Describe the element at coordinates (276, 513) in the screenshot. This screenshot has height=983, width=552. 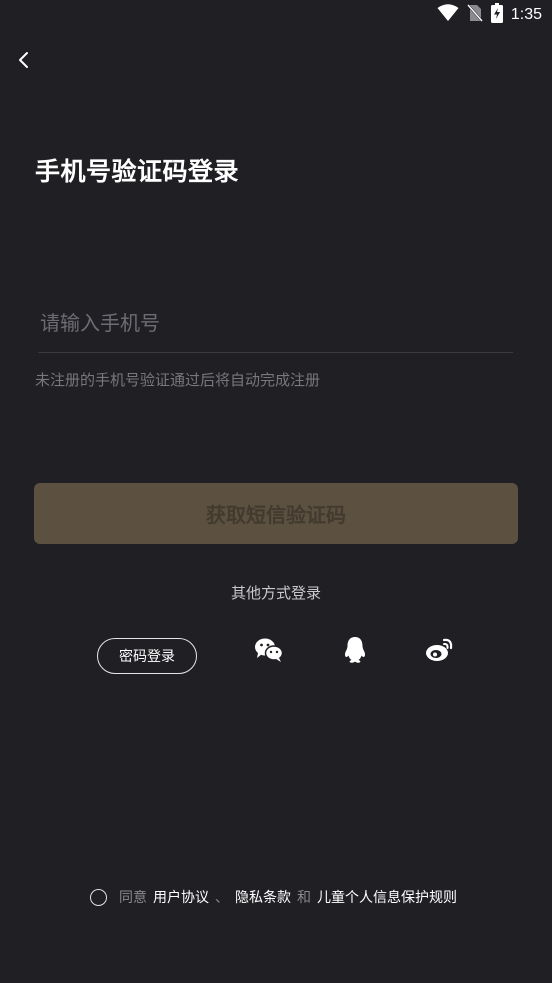
I see `get-sms-code-button: 获取短信验证码` at that location.